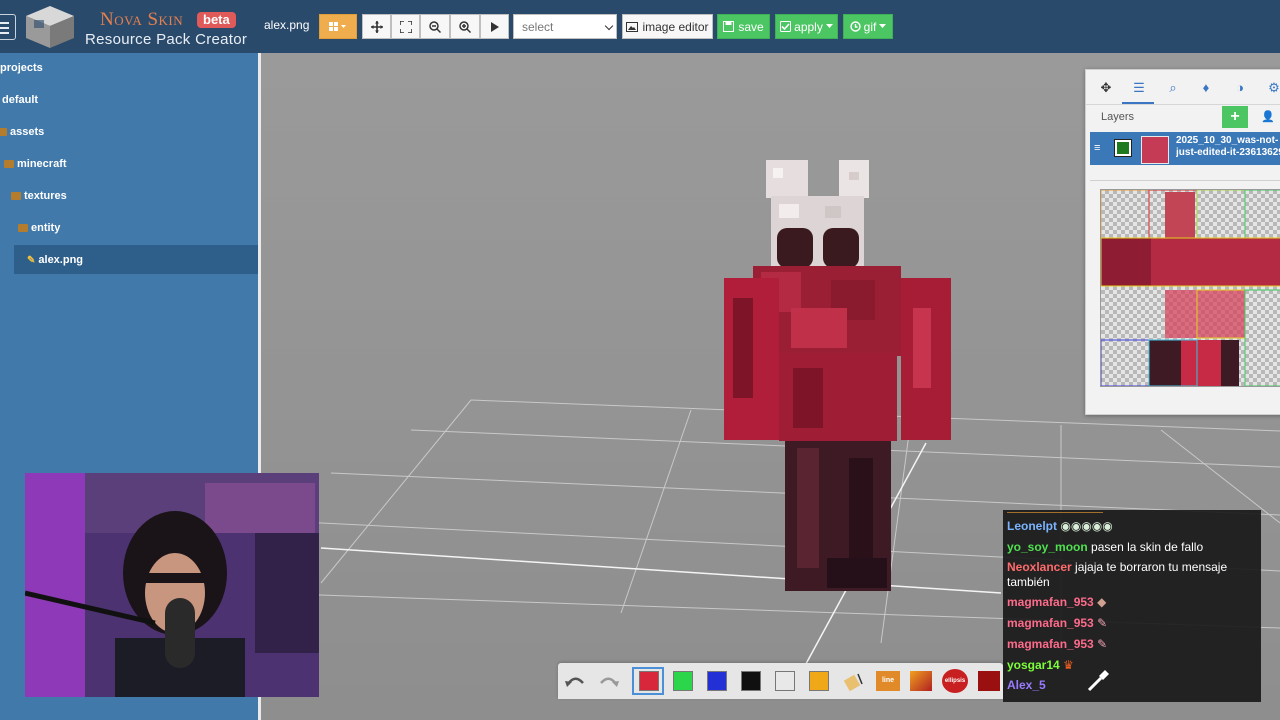 This screenshot has height=720, width=1280. Describe the element at coordinates (853, 681) in the screenshot. I see `fill-bucket-icon` at that location.